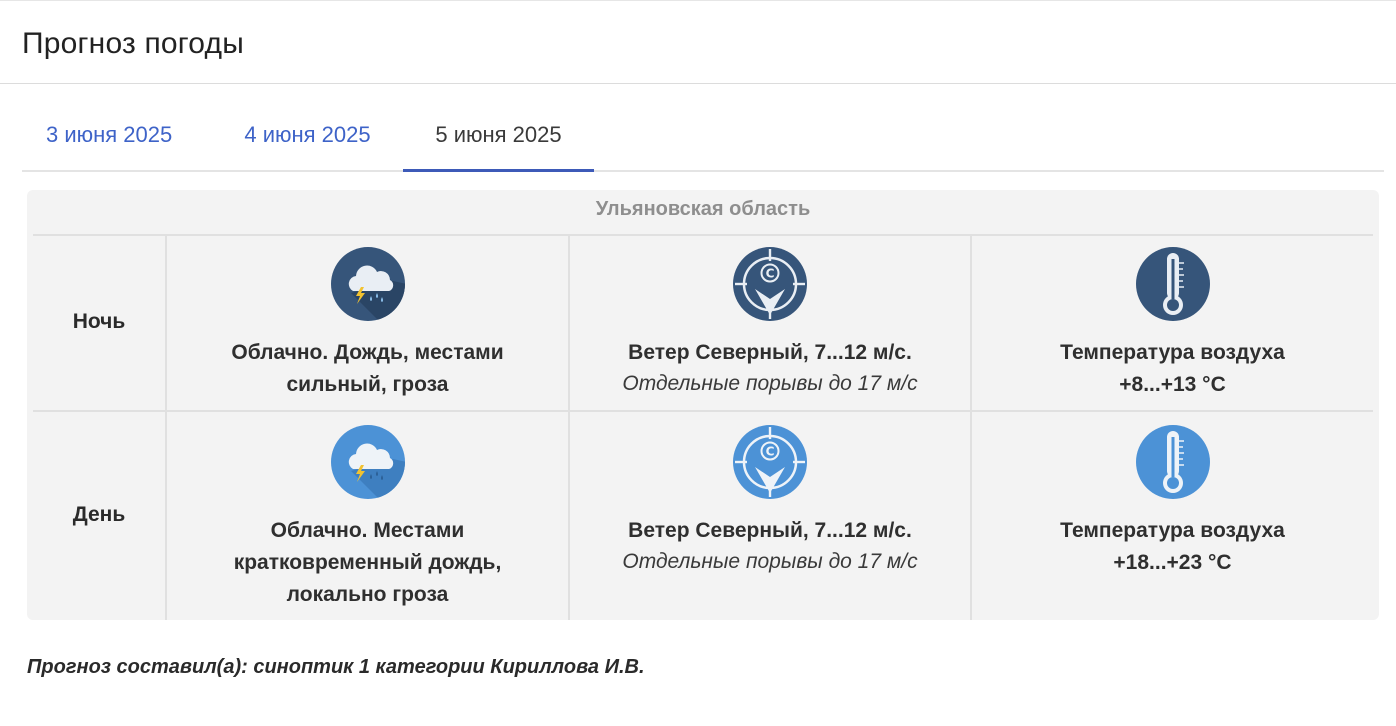 The width and height of the screenshot is (1396, 726). What do you see at coordinates (1172, 384) in the screenshot?
I see `night-temperature-value: +8...+13 °C` at bounding box center [1172, 384].